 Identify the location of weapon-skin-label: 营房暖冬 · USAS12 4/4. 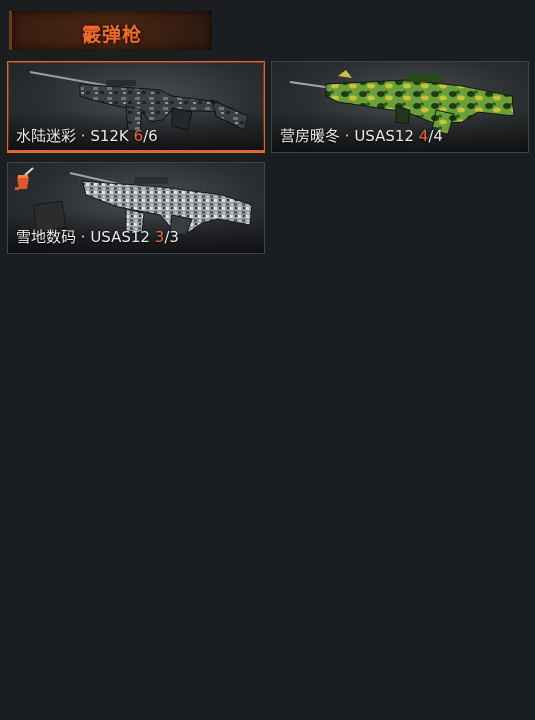
(361, 135).